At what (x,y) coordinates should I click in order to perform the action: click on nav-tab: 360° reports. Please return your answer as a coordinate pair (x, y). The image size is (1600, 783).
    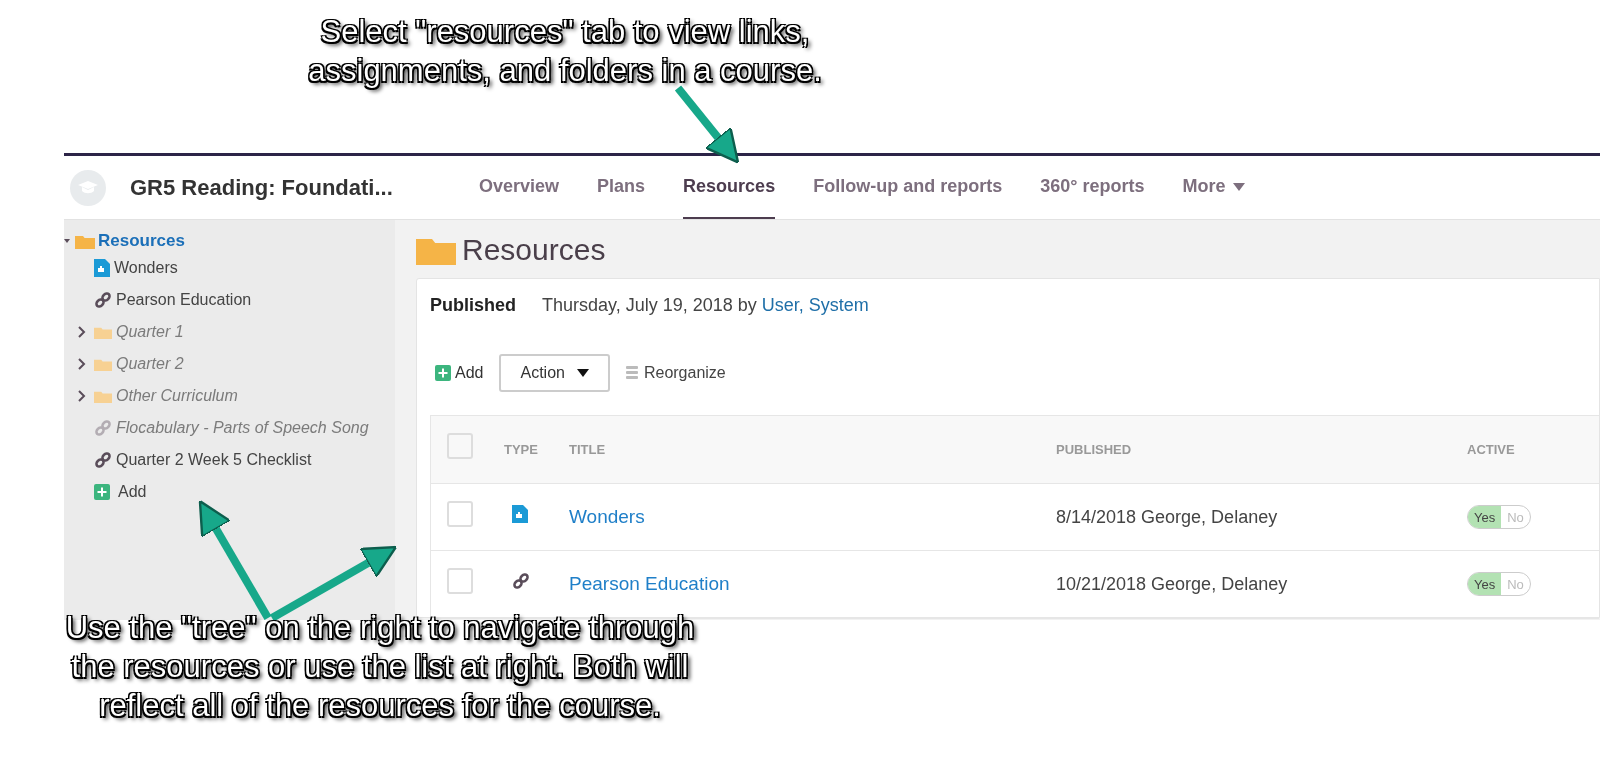
    Looking at the image, I should click on (1092, 187).